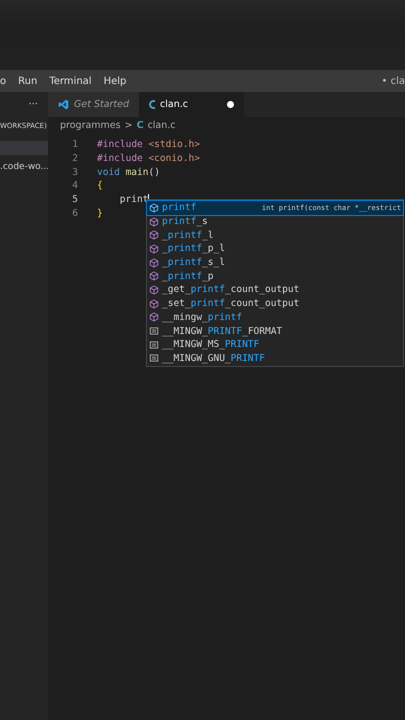  Describe the element at coordinates (94, 104) in the screenshot. I see `editor-tab: Get Started` at that location.